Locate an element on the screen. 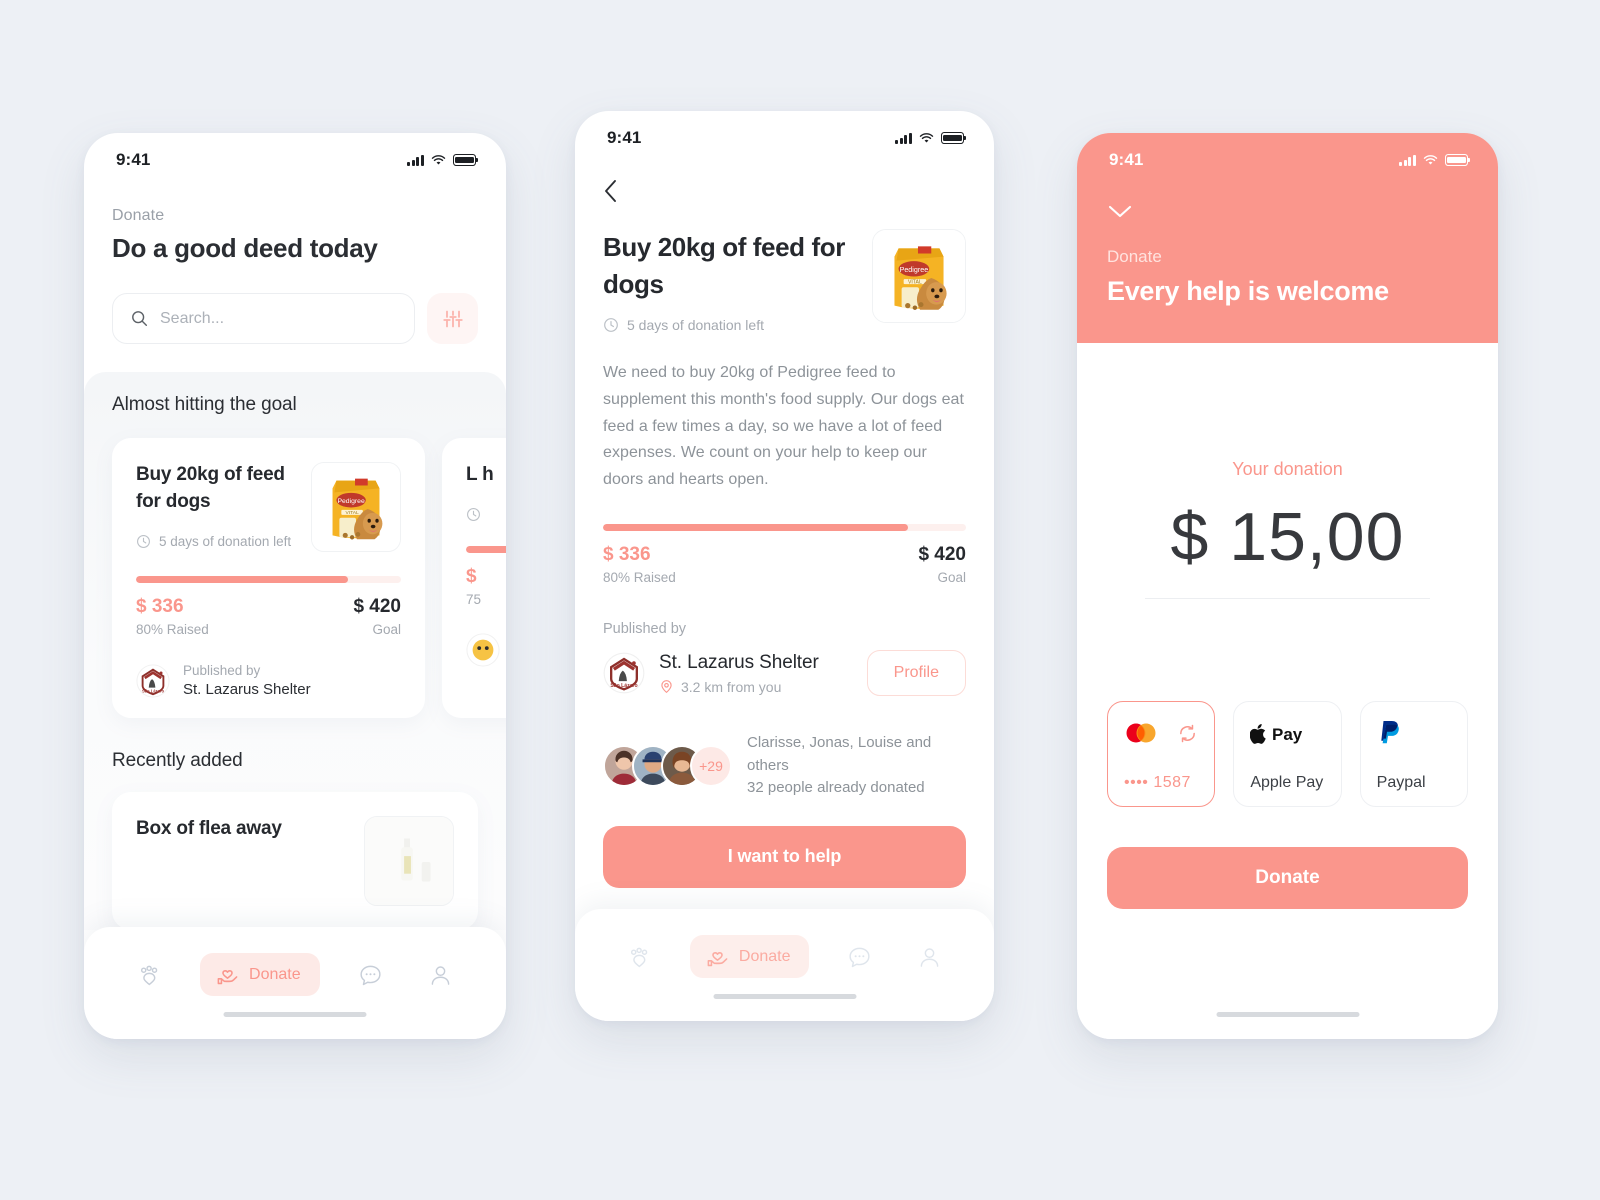  paw-heart-icon is located at coordinates (148, 975).